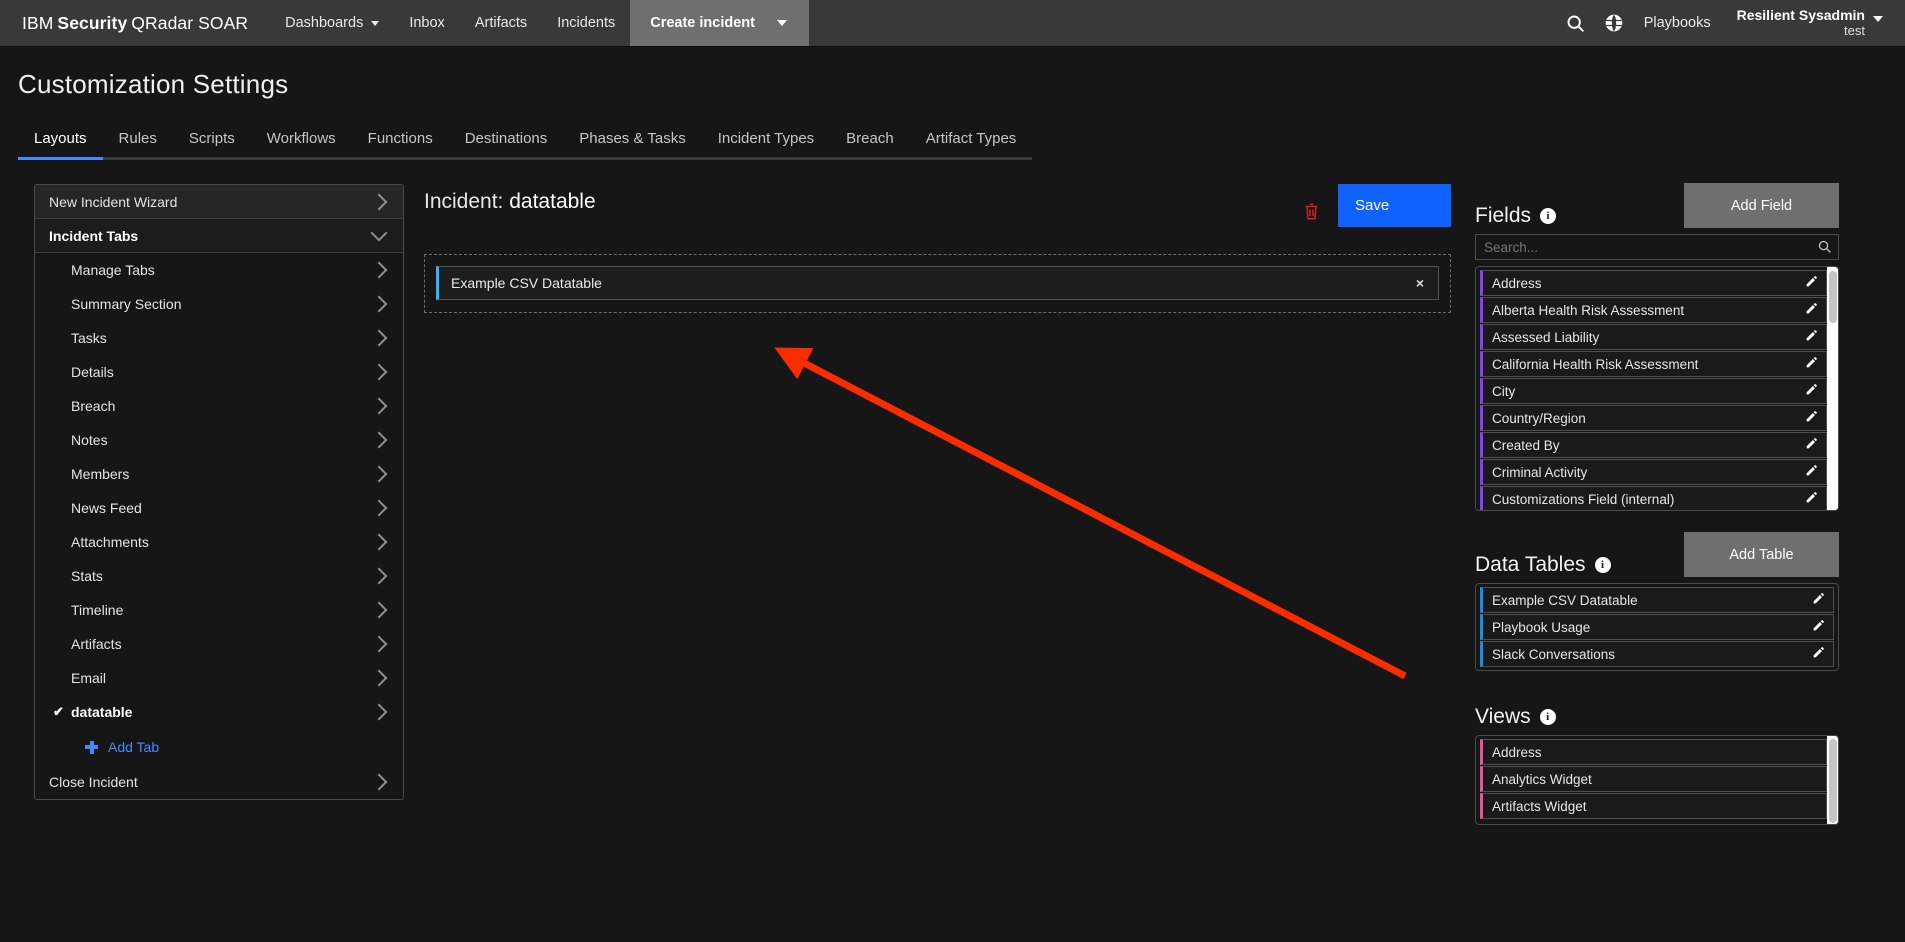  Describe the element at coordinates (219, 474) in the screenshot. I see `sidebar-item-members: Members` at that location.